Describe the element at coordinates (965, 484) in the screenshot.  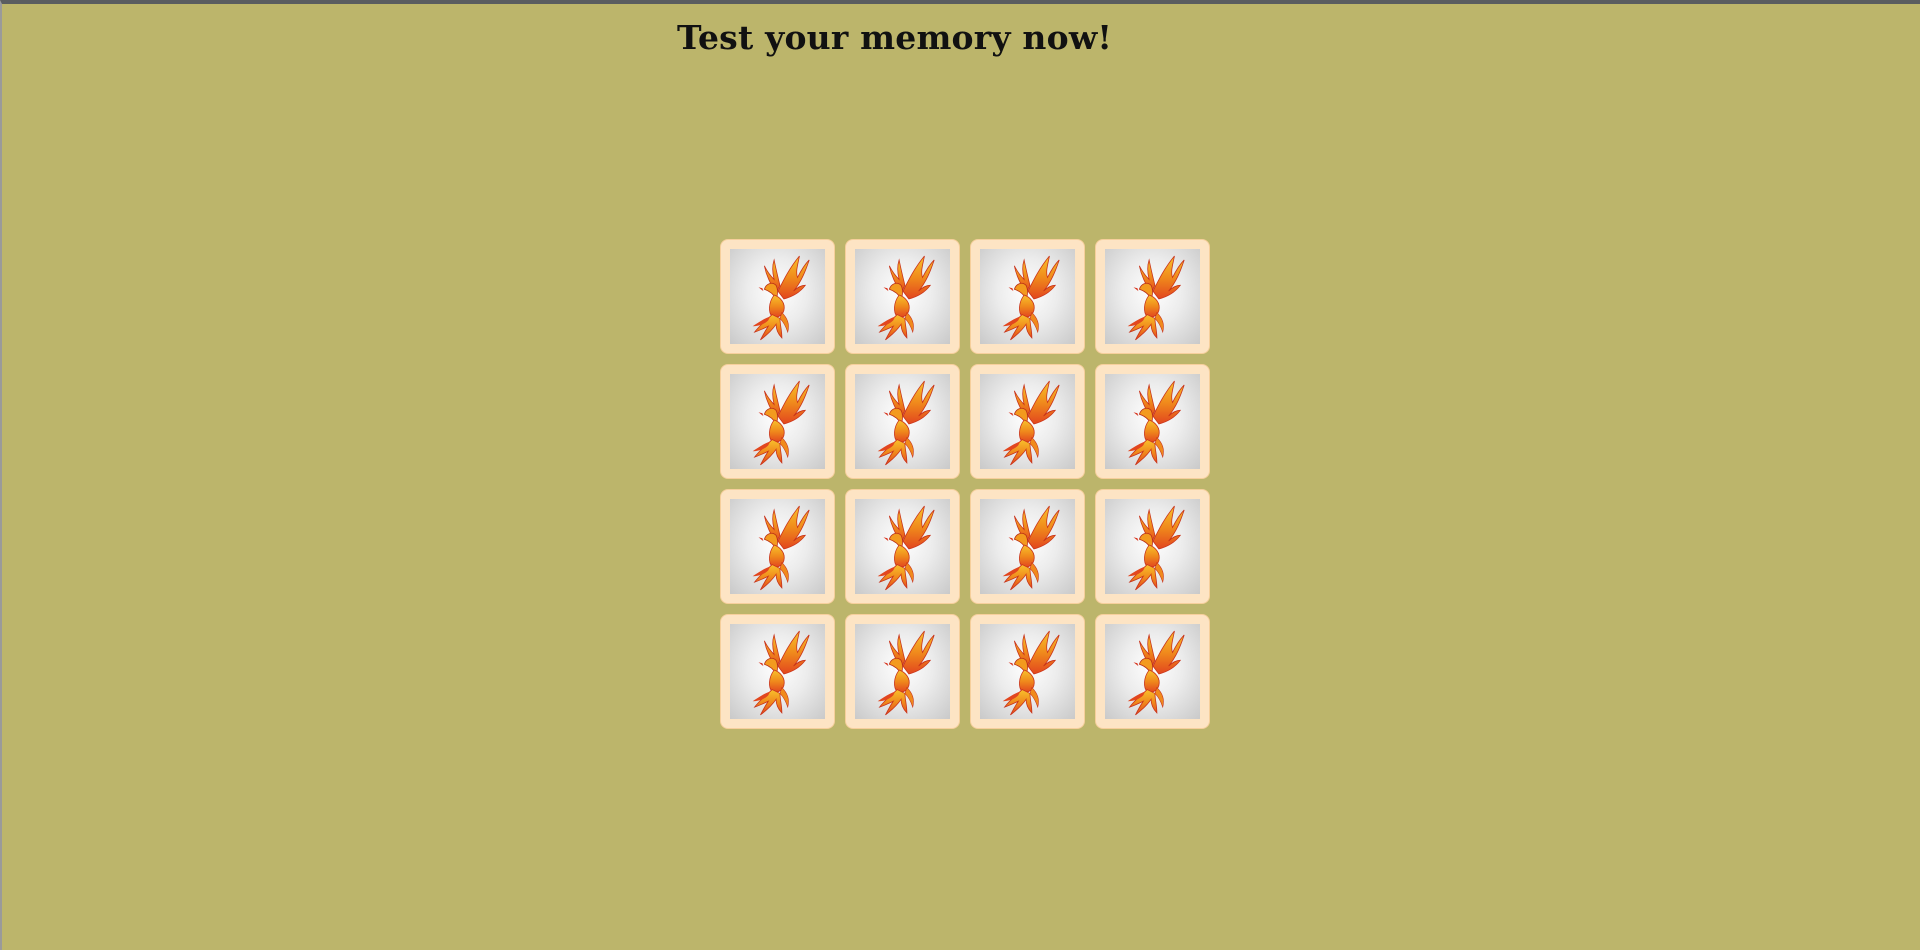
I see `memory-card-grid` at that location.